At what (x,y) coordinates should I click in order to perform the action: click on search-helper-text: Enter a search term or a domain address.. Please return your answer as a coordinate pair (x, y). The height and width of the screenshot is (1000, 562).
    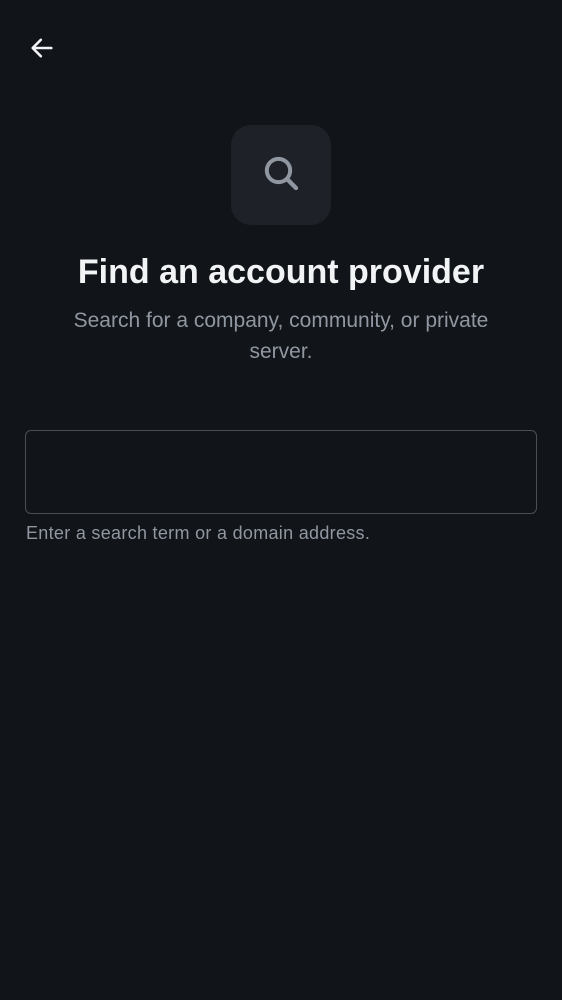
    Looking at the image, I should click on (198, 533).